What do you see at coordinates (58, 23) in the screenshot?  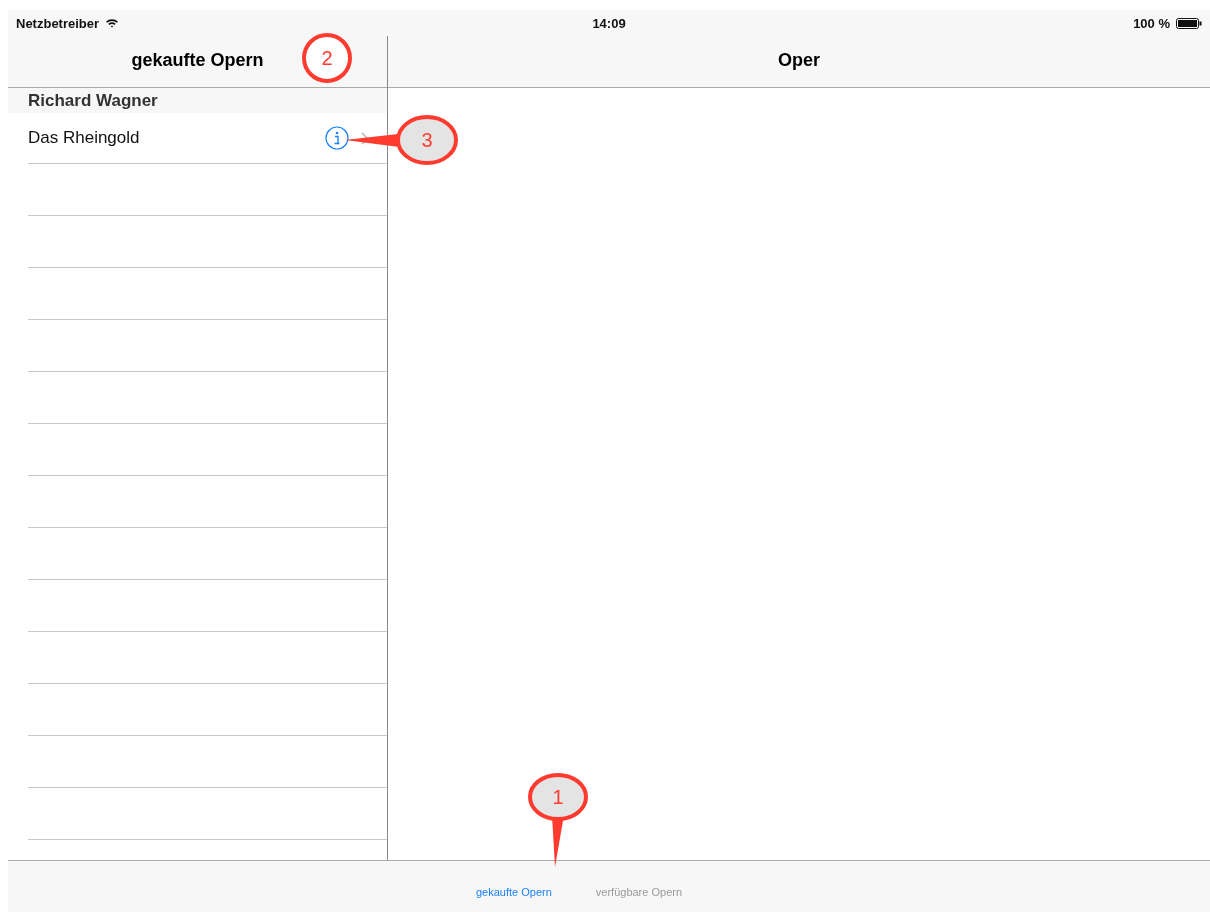 I see `carrier-name: Netzbetreiber` at bounding box center [58, 23].